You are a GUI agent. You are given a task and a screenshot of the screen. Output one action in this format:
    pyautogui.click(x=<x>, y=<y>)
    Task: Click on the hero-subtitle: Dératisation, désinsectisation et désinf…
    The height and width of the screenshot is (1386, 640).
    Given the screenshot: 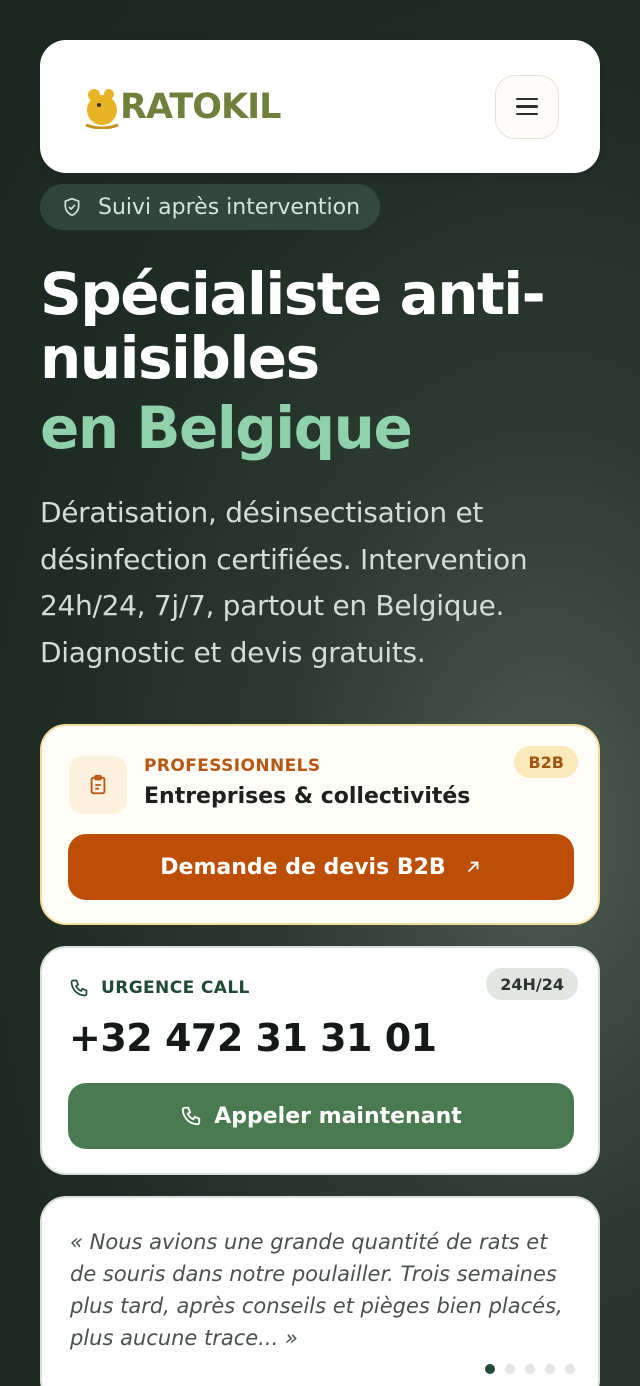 What is the action you would take?
    pyautogui.click(x=284, y=582)
    